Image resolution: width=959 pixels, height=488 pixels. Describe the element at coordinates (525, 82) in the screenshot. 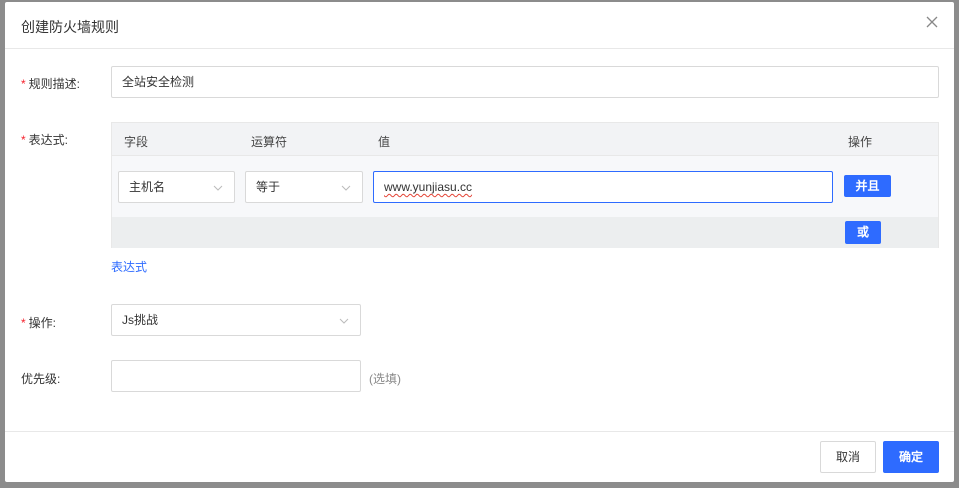

I see `description-input: 全站安全检测` at that location.